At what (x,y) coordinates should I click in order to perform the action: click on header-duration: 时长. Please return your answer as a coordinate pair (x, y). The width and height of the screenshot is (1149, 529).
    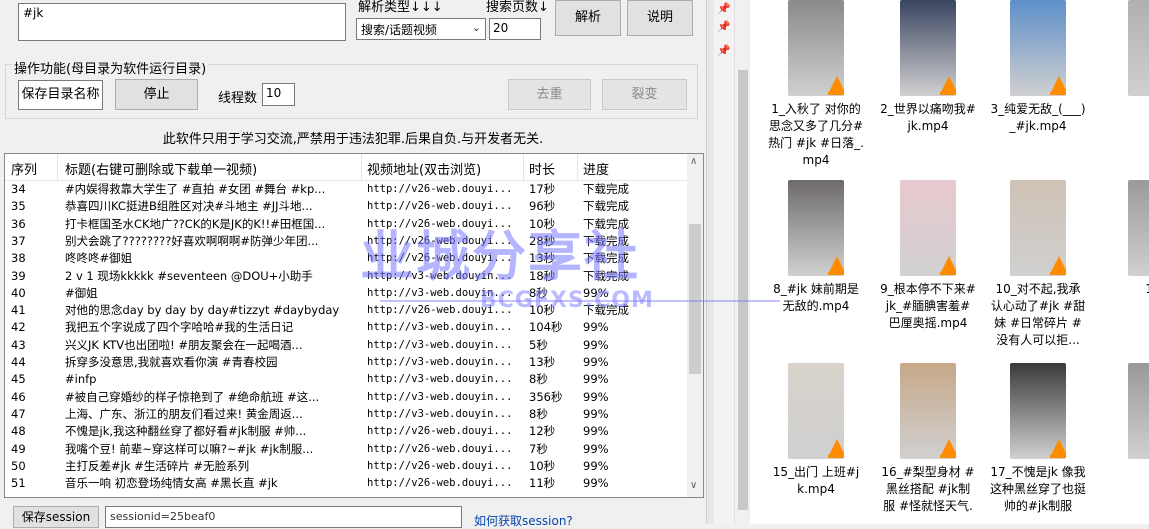
    Looking at the image, I should click on (542, 168).